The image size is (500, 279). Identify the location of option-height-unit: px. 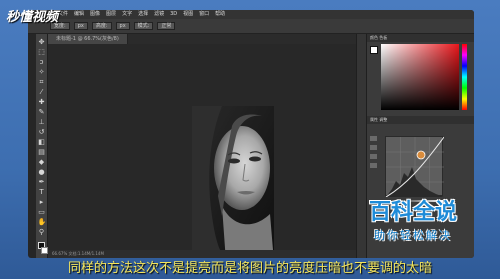
(122, 26).